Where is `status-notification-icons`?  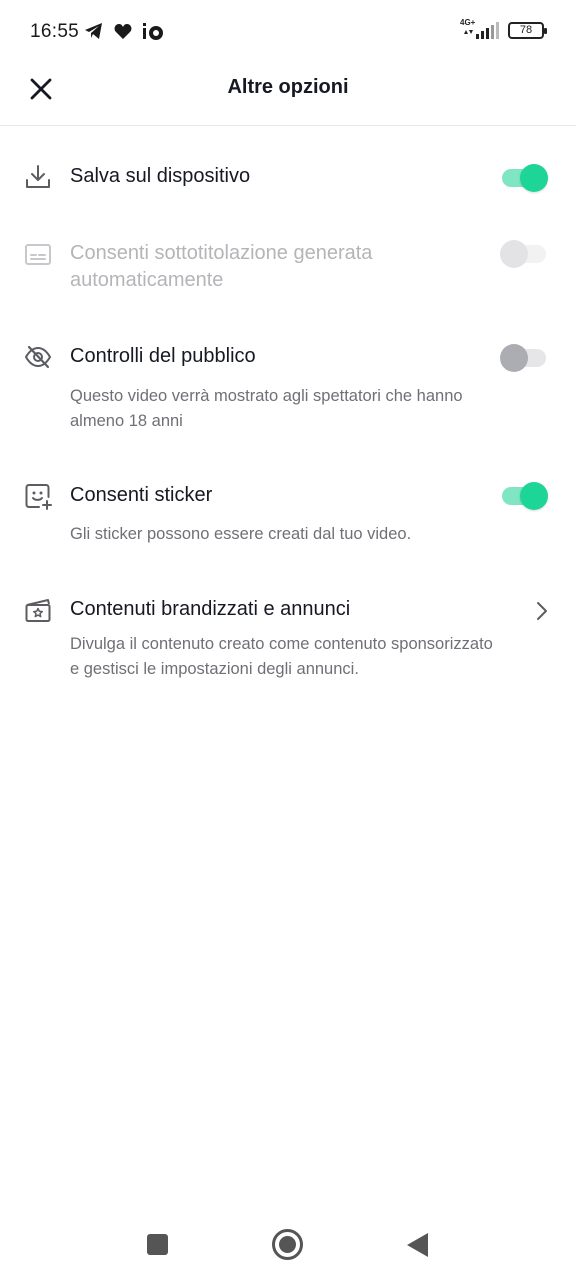
status-notification-icons is located at coordinates (124, 31).